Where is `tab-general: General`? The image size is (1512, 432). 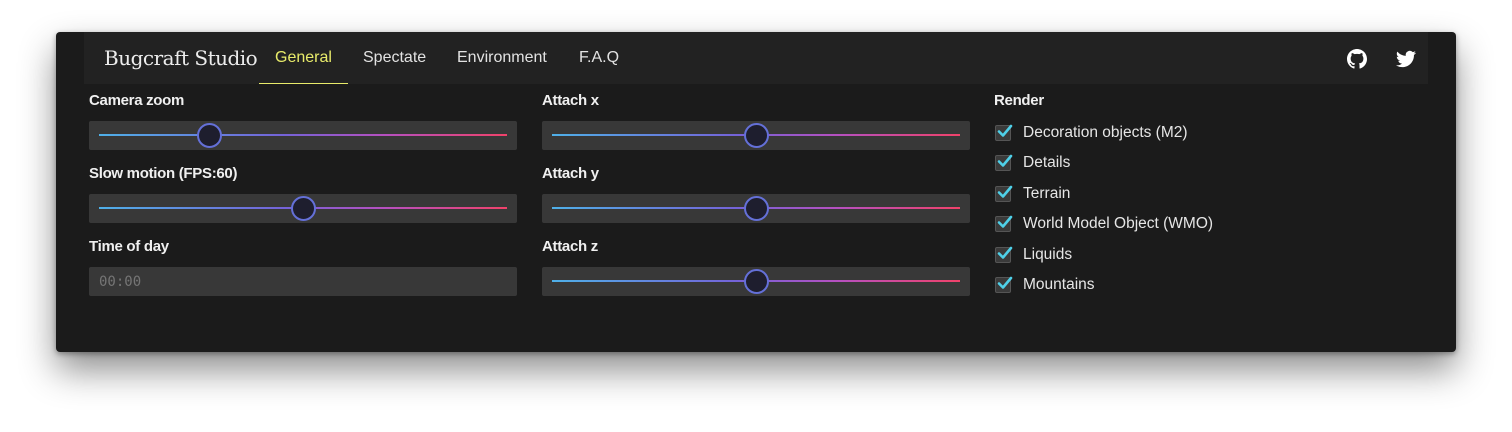 tab-general: General is located at coordinates (303, 58).